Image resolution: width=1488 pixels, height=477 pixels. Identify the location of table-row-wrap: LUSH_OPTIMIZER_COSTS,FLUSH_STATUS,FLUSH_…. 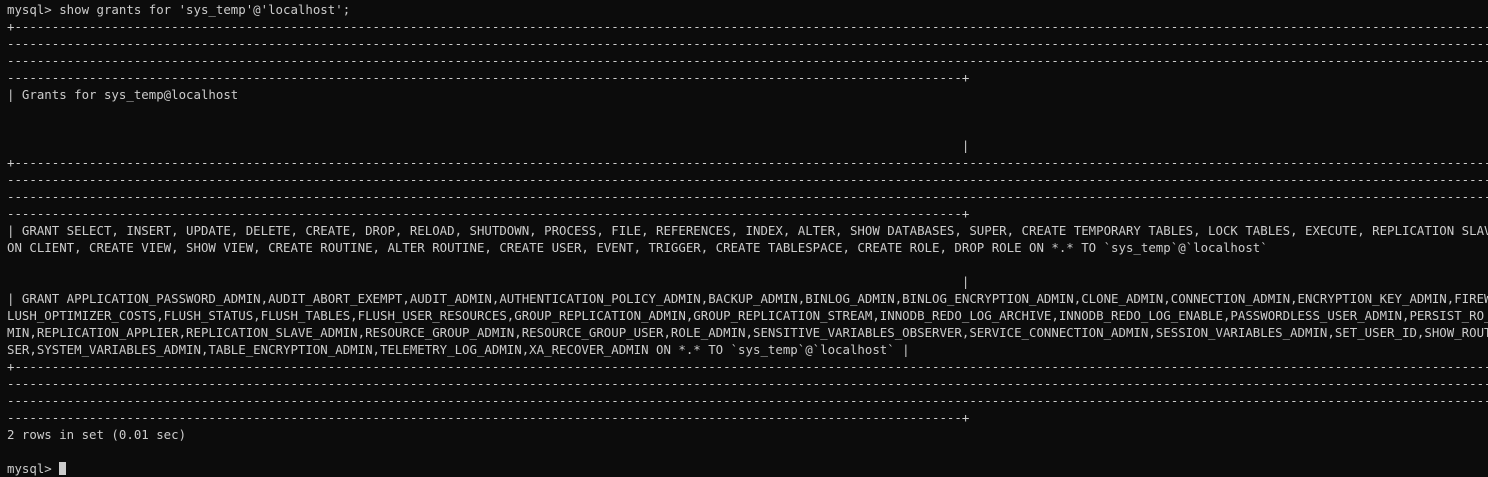
(747, 315).